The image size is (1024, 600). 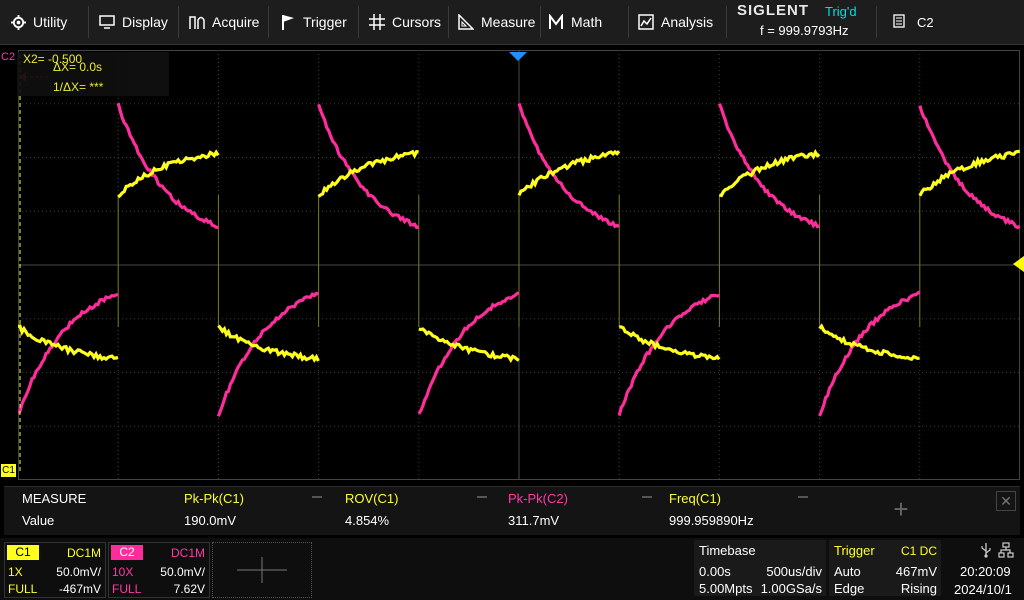 What do you see at coordinates (371, 500) in the screenshot?
I see `measure-name: ROV(C1)` at bounding box center [371, 500].